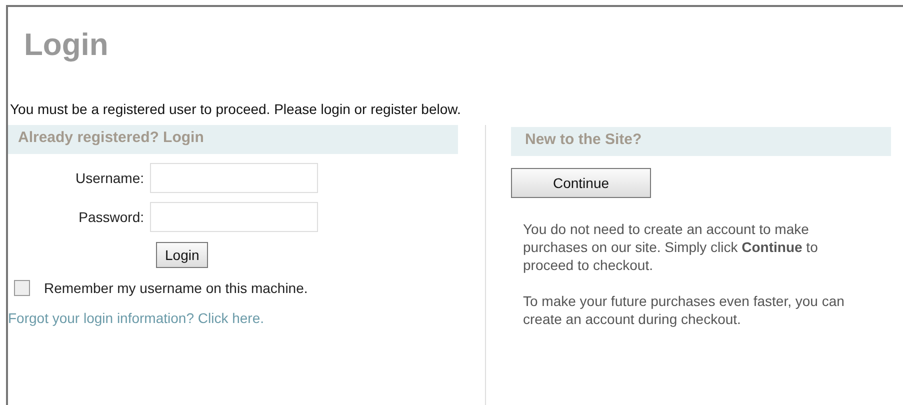 This screenshot has height=405, width=903. Describe the element at coordinates (111, 217) in the screenshot. I see `field-label: Password:` at that location.